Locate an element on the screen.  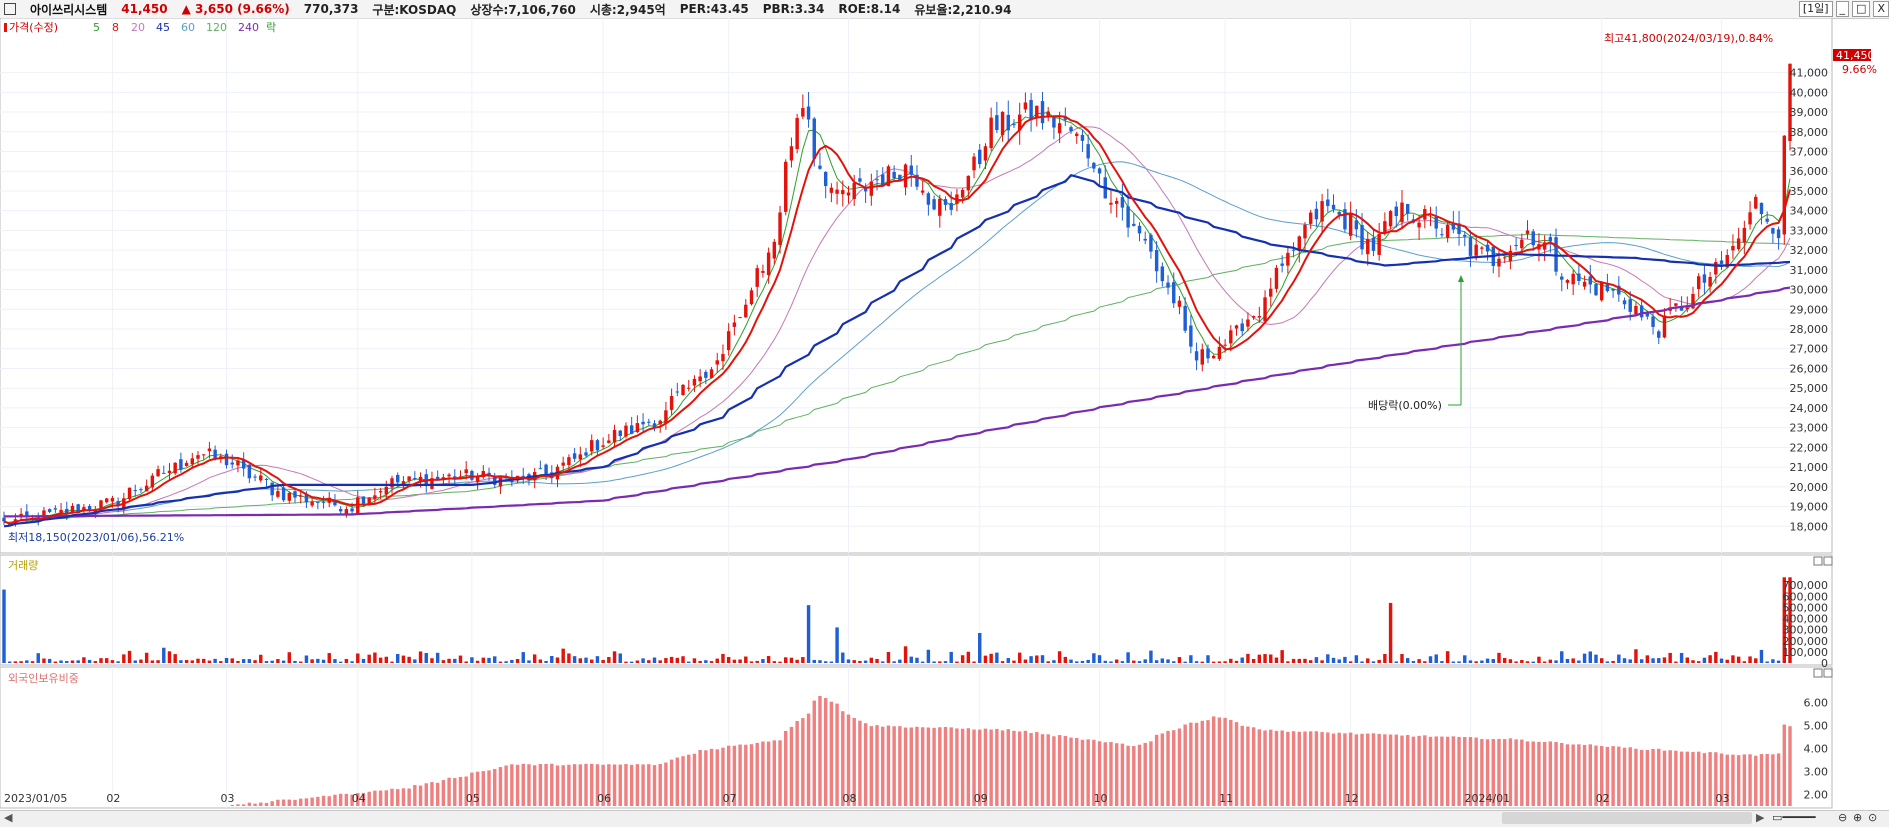
maximize-button: □ is located at coordinates (1861, 9).